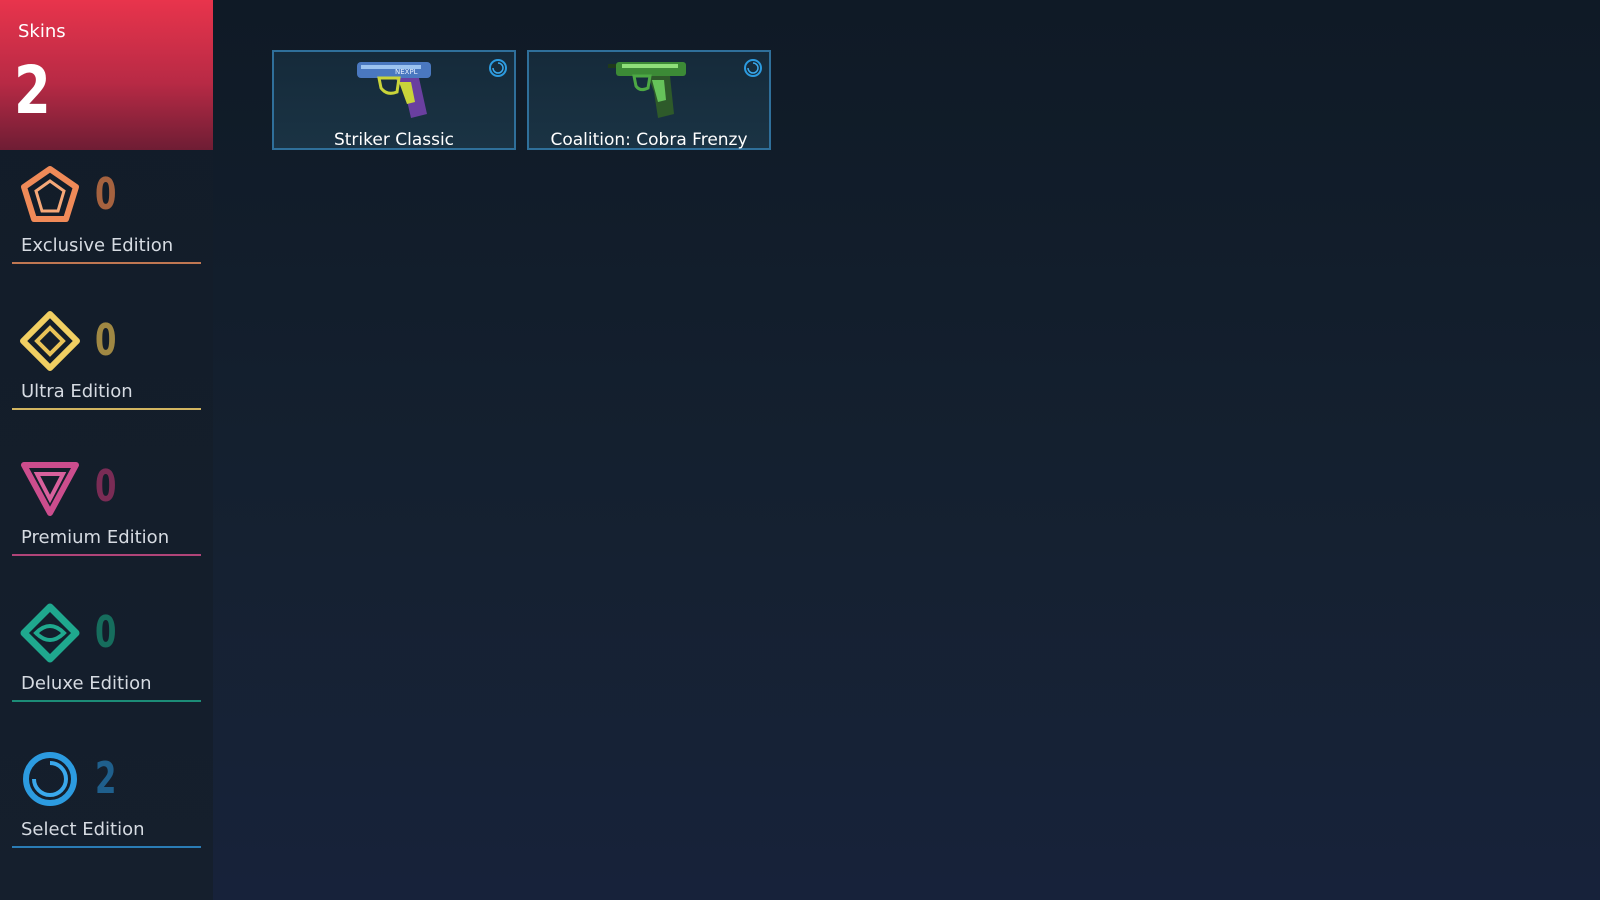 Image resolution: width=1600 pixels, height=900 pixels. What do you see at coordinates (106, 778) in the screenshot?
I see `edition-count: 2` at bounding box center [106, 778].